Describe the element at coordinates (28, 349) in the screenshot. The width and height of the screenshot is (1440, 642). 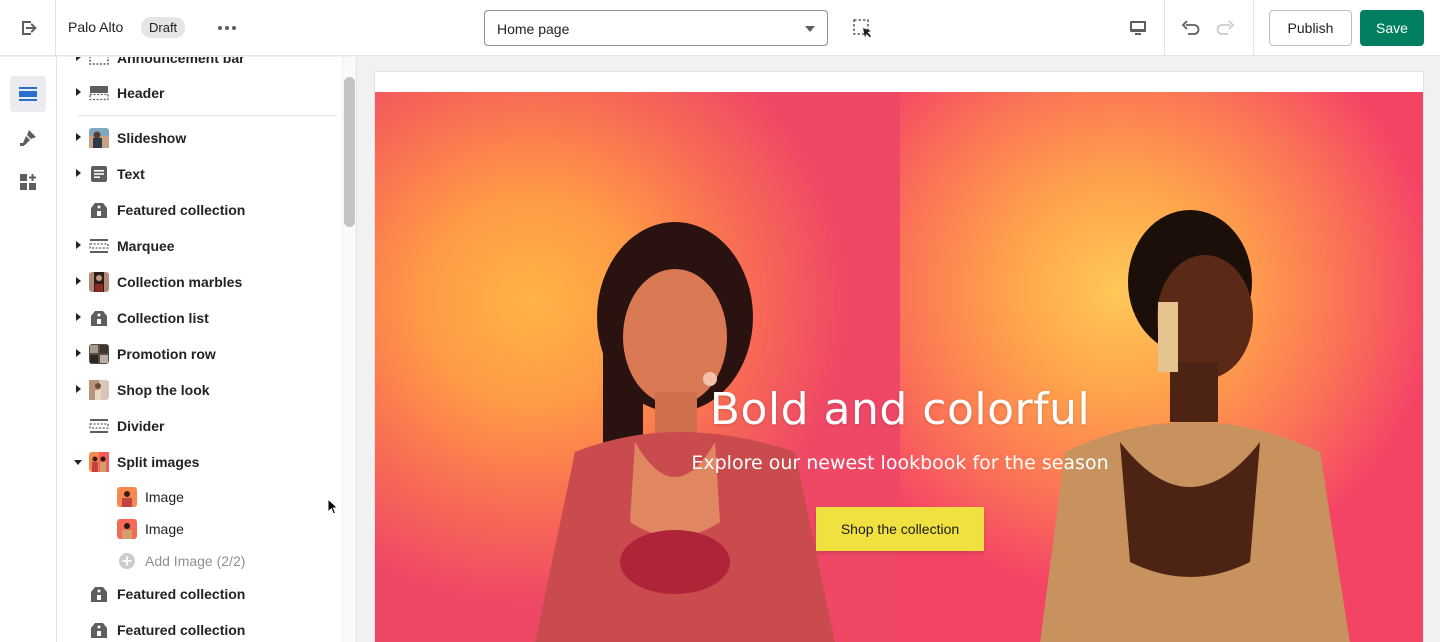
I see `editor-rail` at that location.